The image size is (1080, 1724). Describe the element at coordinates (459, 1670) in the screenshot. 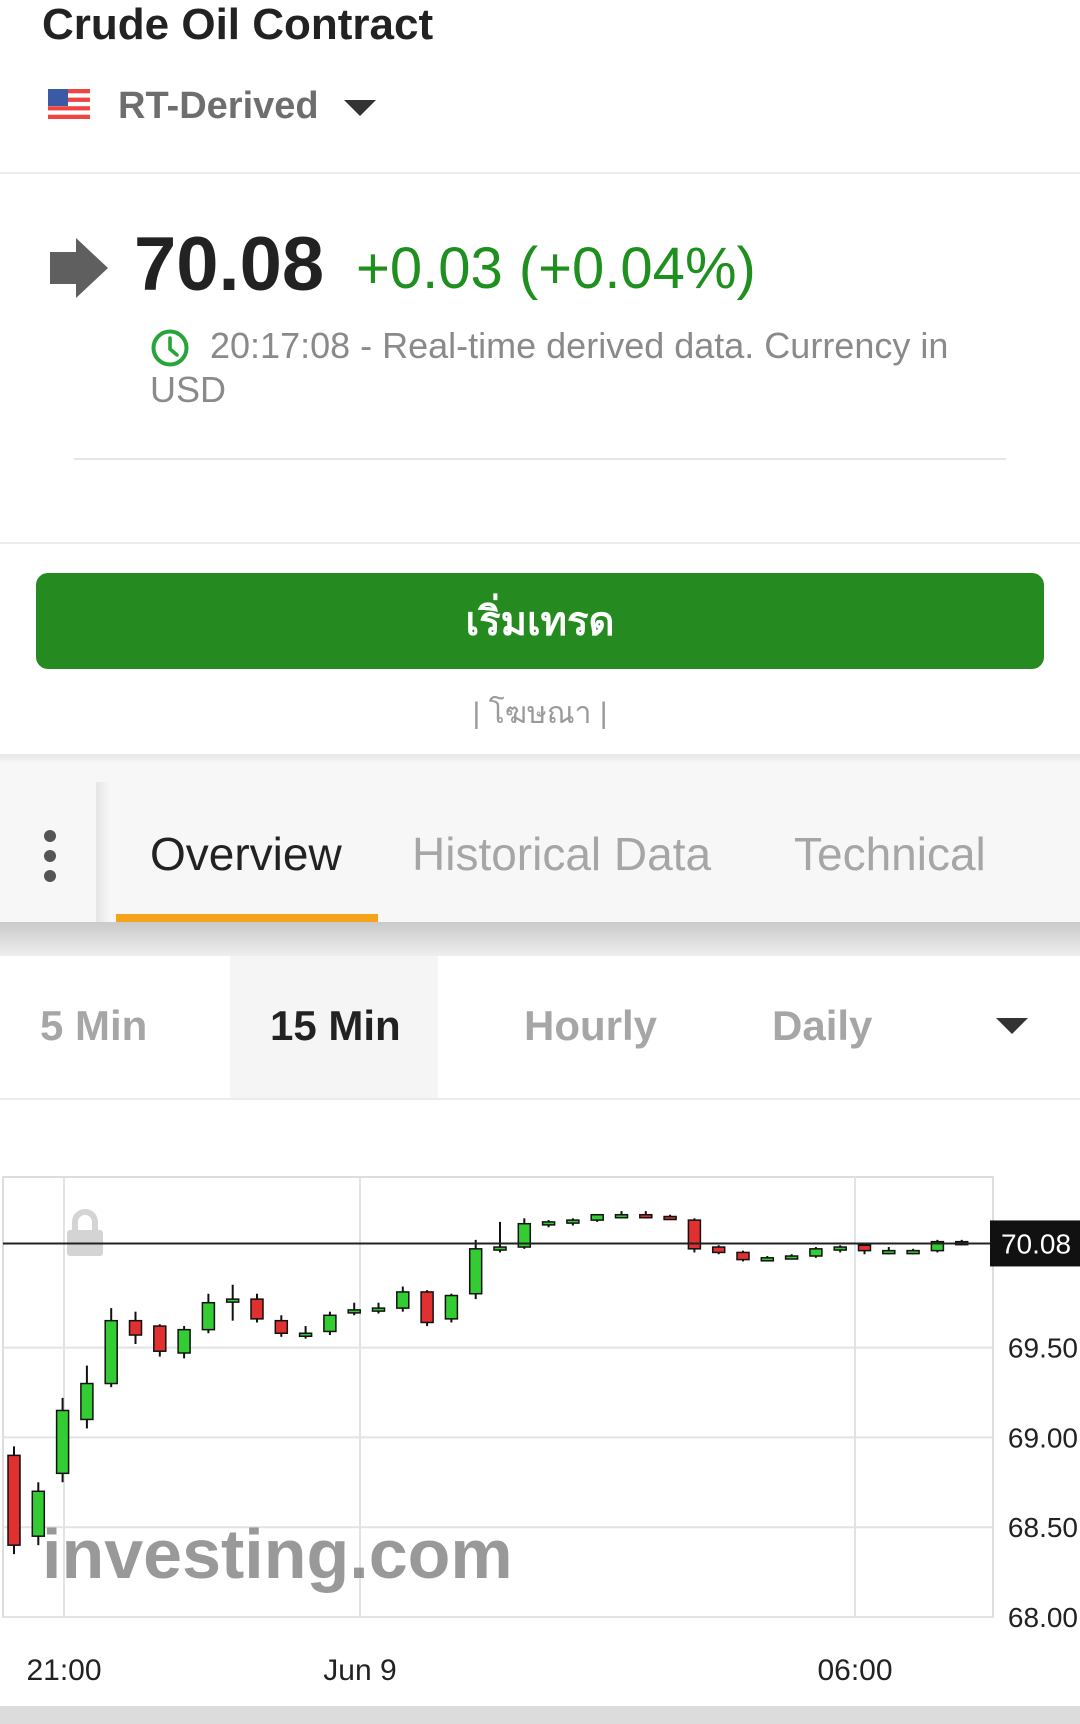

I see `x-axis: 21:00 Jun 9 06:00` at that location.